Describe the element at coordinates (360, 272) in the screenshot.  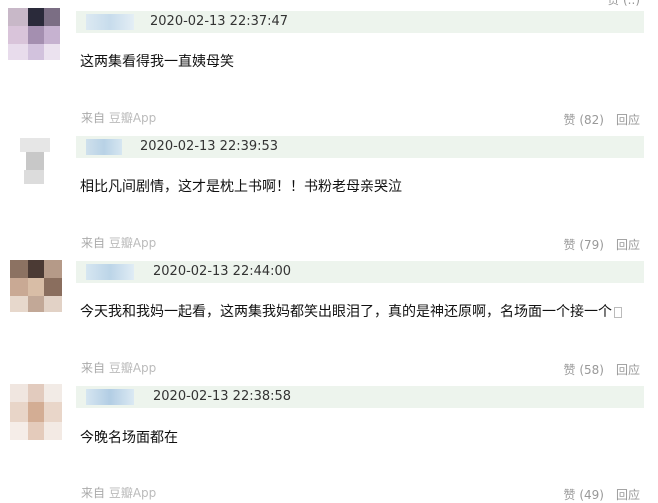
I see `comment-header: 2020-02-13 22:44:00` at that location.